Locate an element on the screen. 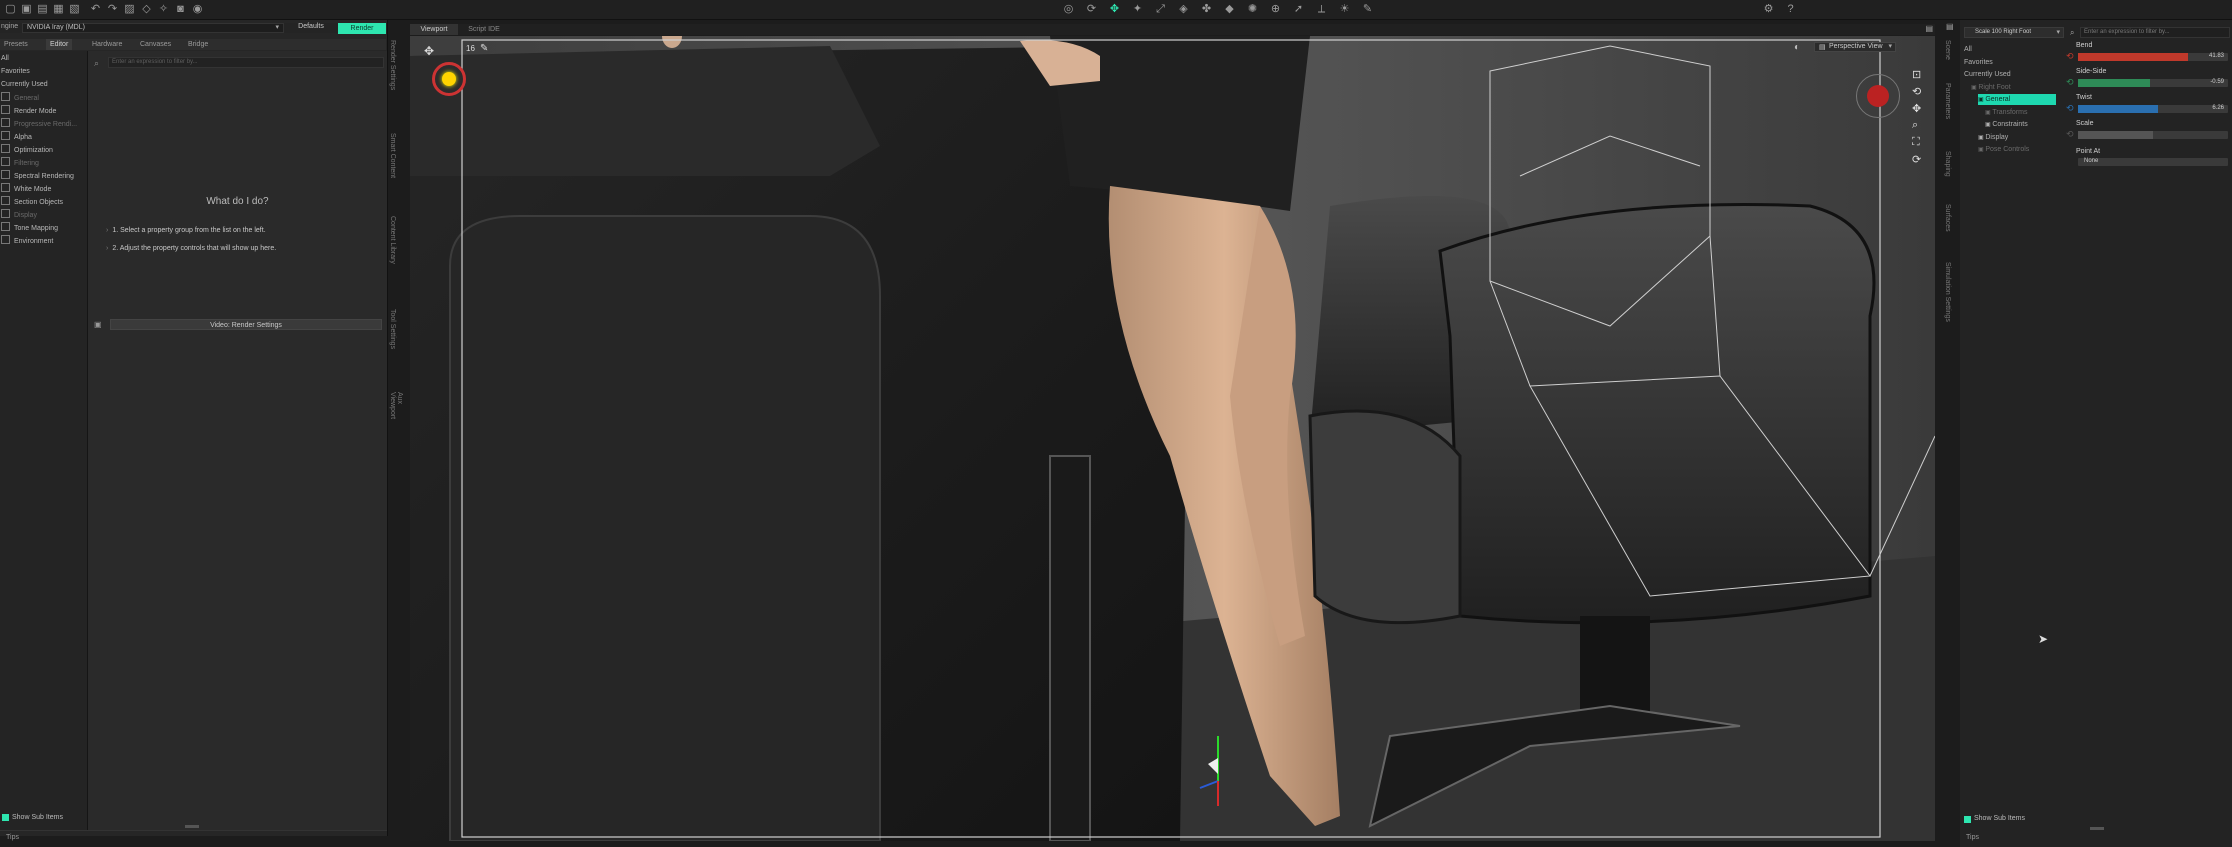  tree-item: ▣ Transforms is located at coordinates (2006, 112).